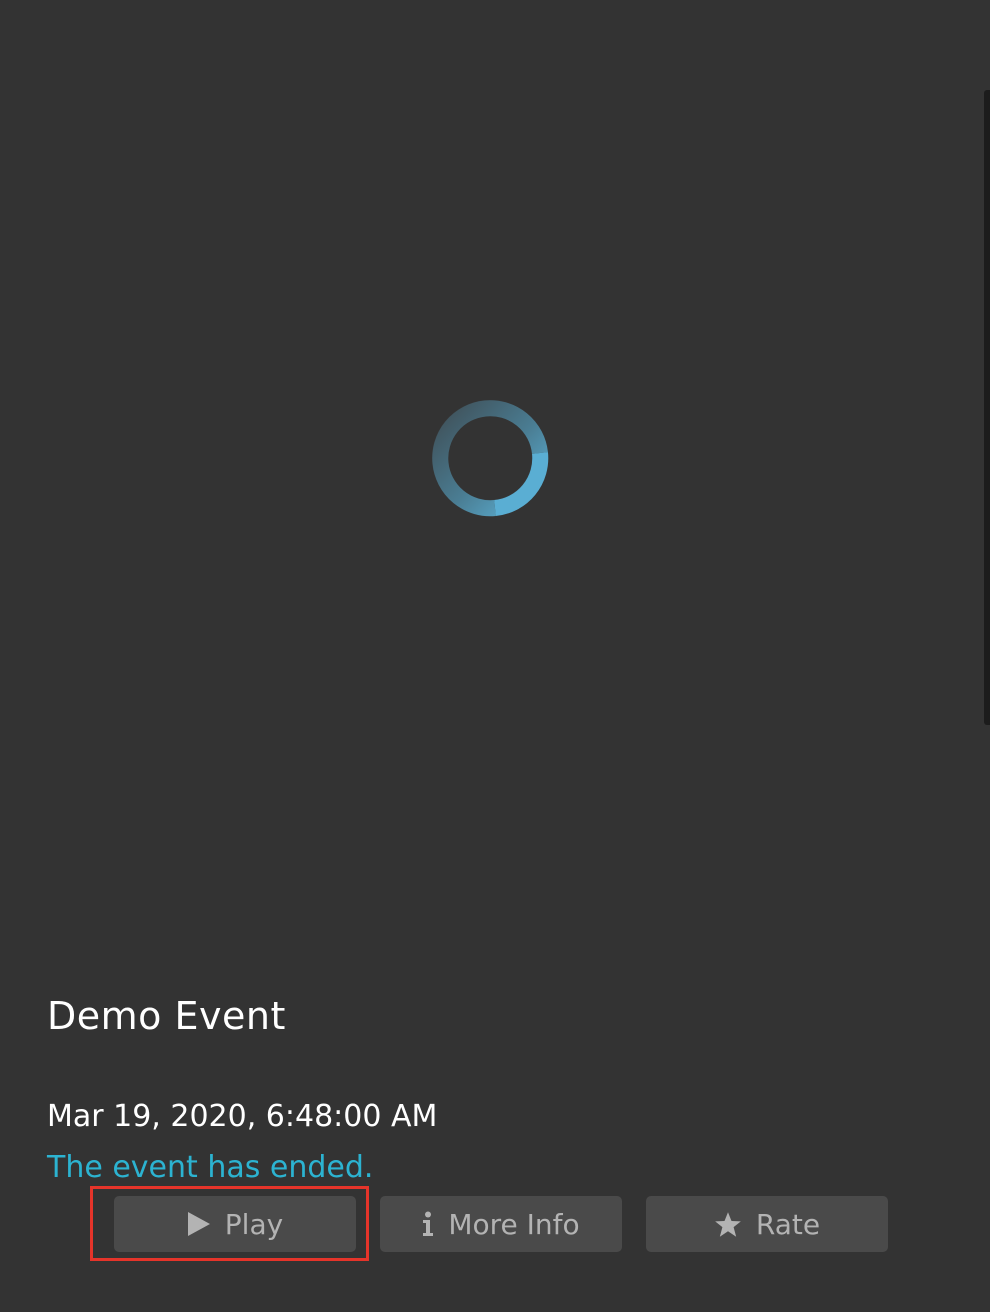 The height and width of the screenshot is (1312, 990). Describe the element at coordinates (210, 1167) in the screenshot. I see `event-status: The event has ended.` at that location.